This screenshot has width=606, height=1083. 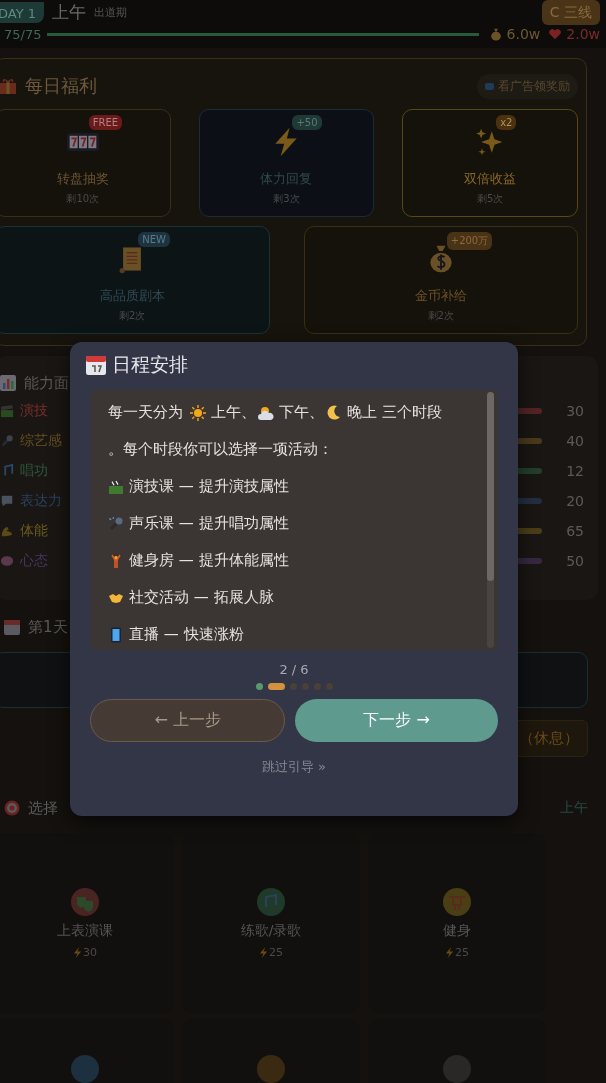 I want to click on dialog-title: 日程安排, so click(x=150, y=364).